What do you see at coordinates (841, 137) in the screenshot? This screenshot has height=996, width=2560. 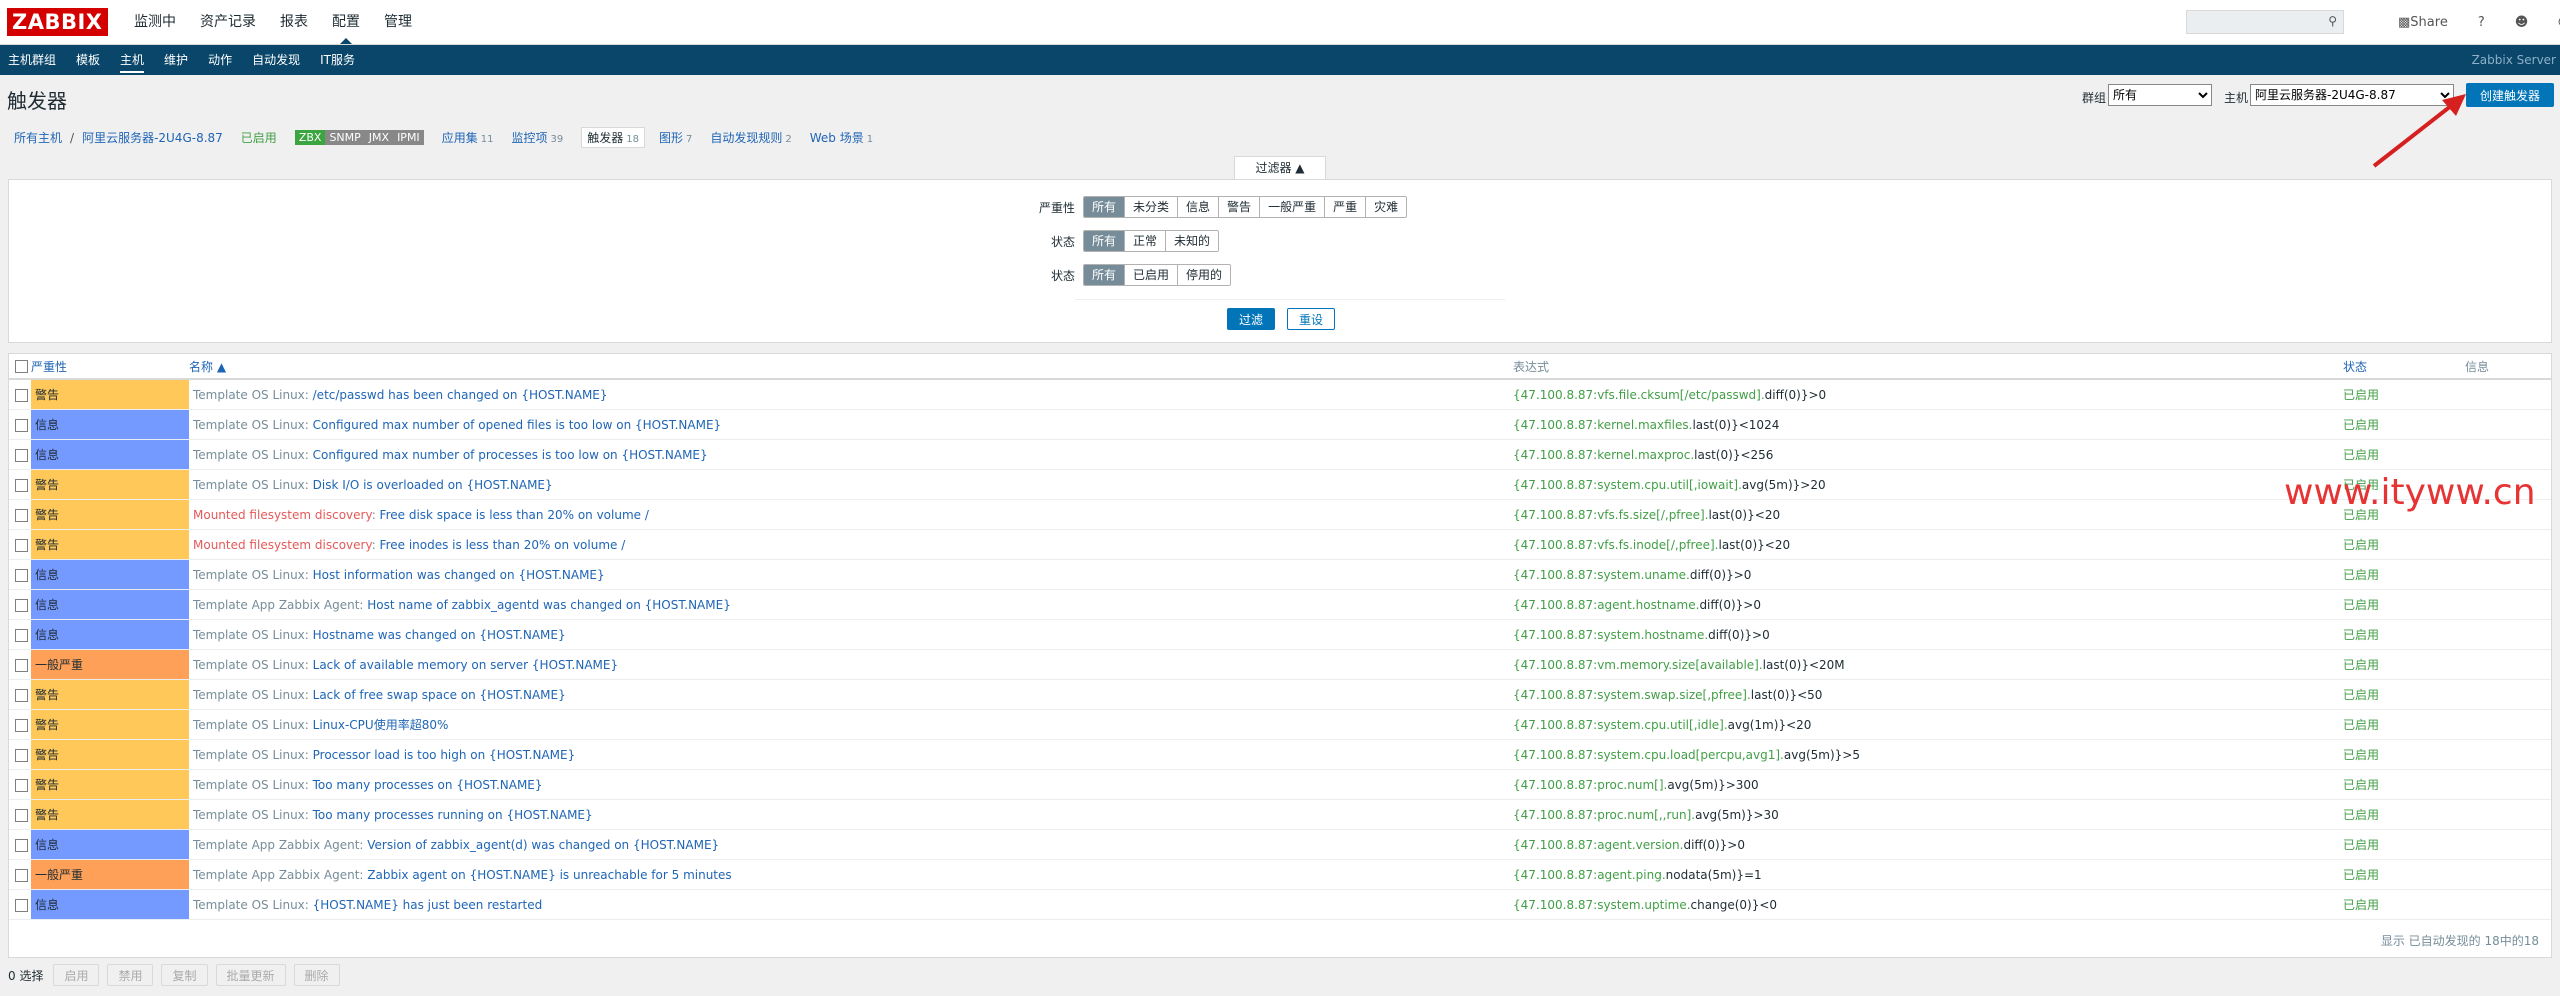 I see `web-scenarios-link: Web 场景 1` at bounding box center [841, 137].